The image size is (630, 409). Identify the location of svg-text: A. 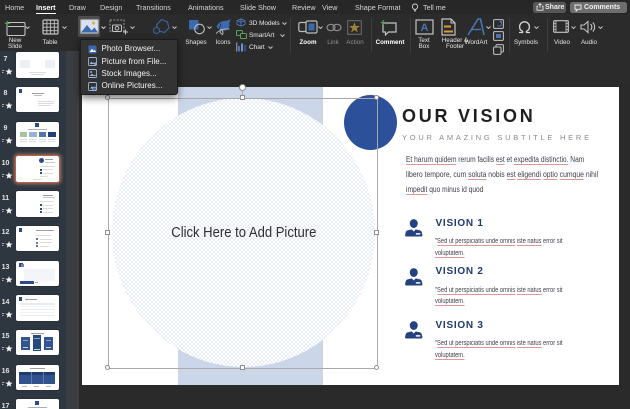
(425, 28).